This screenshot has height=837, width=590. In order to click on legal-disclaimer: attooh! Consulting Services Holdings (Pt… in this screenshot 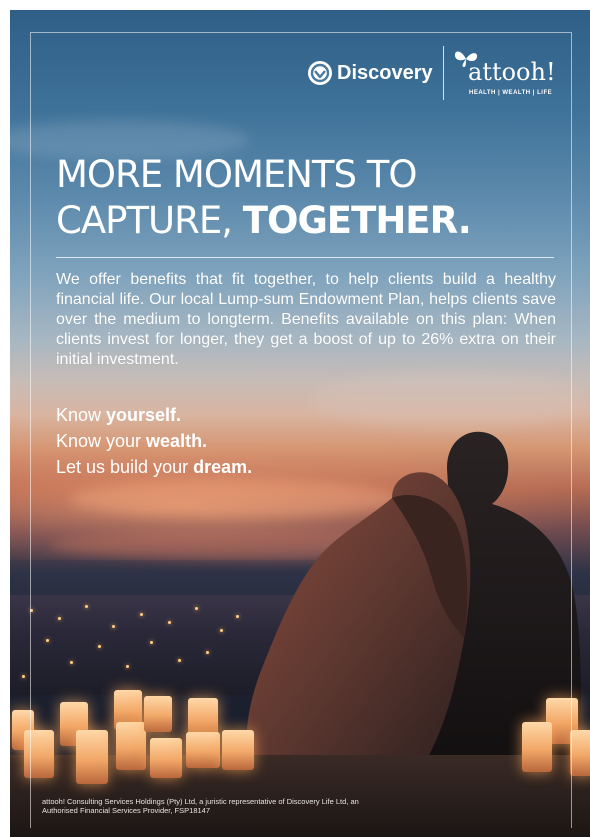, I will do `click(200, 806)`.